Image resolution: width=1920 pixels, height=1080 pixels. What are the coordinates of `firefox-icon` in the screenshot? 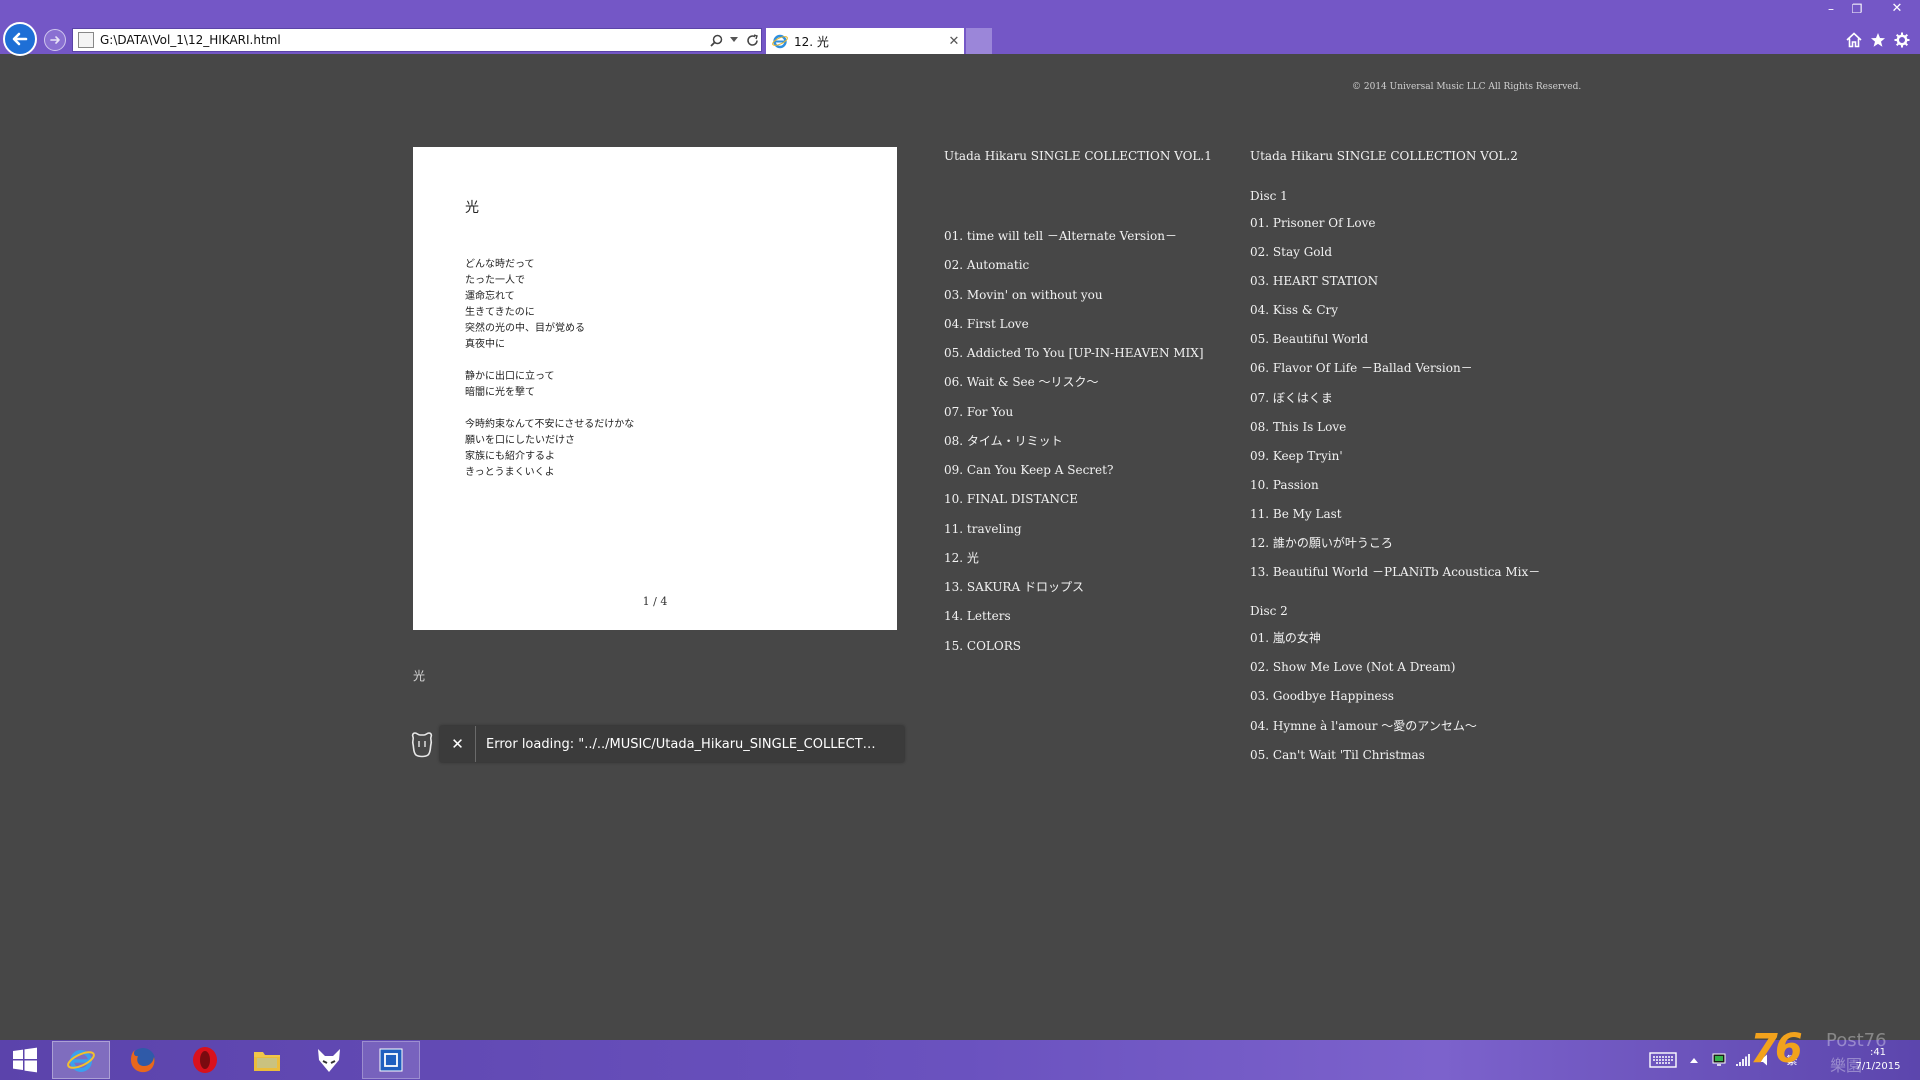 It's located at (143, 1060).